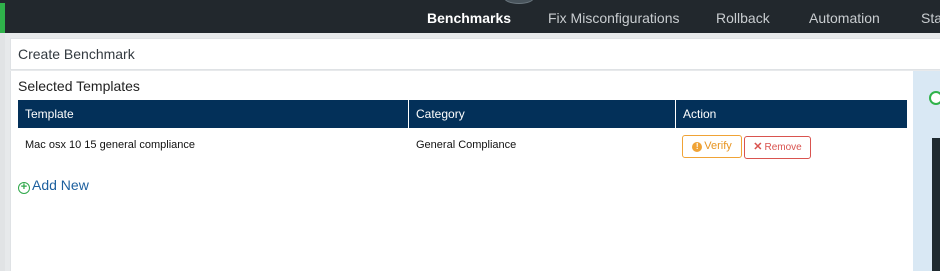 This screenshot has height=271, width=940. I want to click on table-header: Template Category Action, so click(462, 114).